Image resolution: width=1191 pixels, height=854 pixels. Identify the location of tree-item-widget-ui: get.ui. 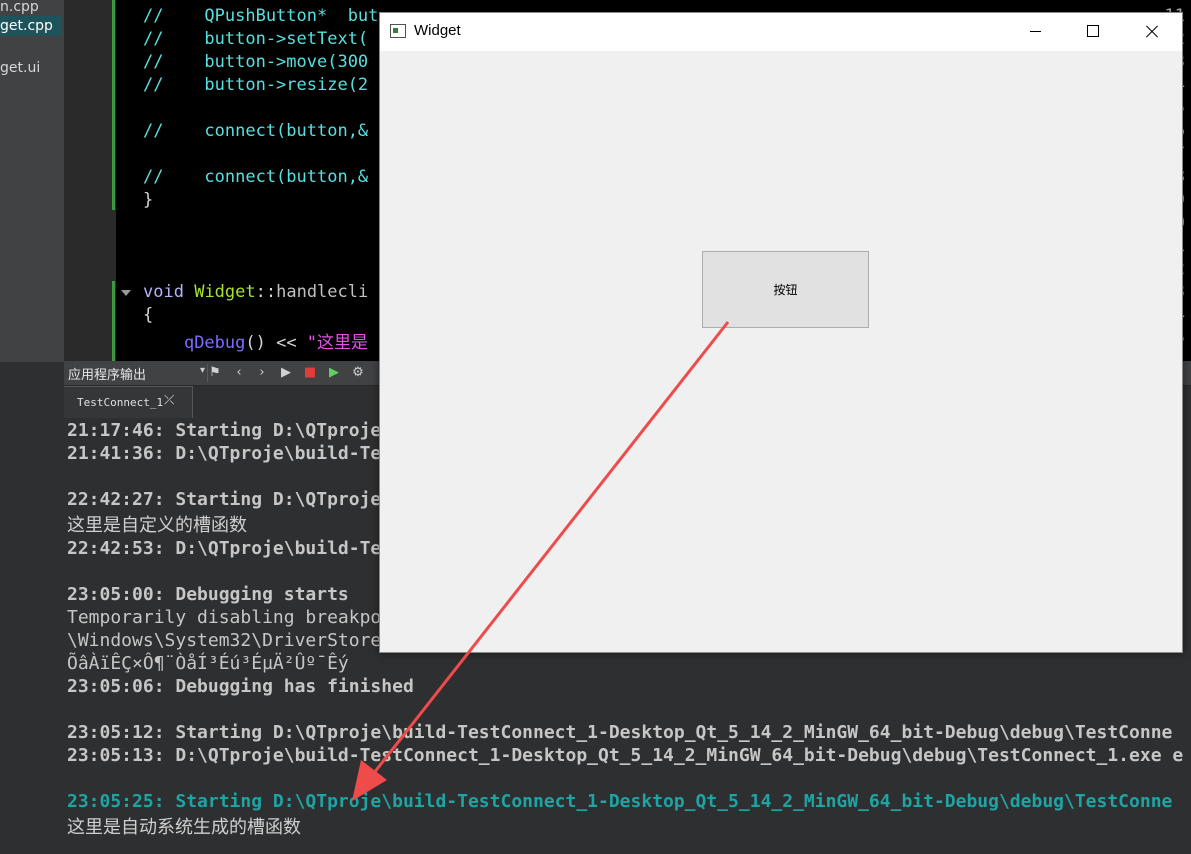
(20, 68).